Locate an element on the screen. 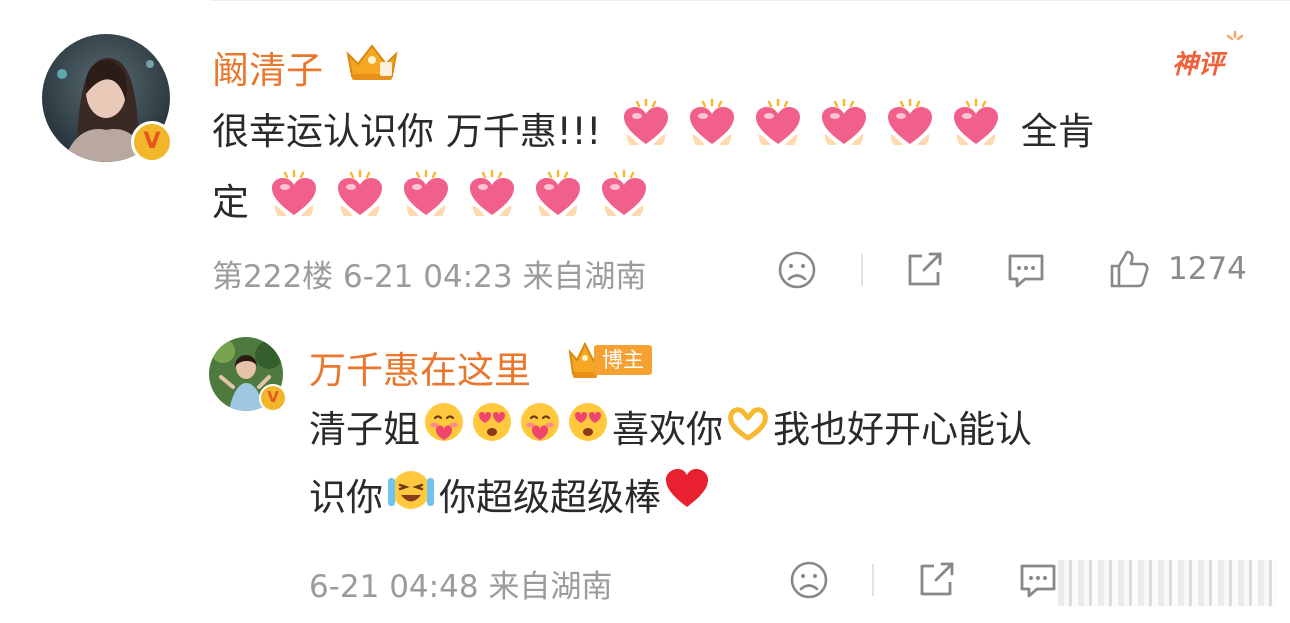 The image size is (1290, 623). shenping-badge: 神评 is located at coordinates (1198, 65).